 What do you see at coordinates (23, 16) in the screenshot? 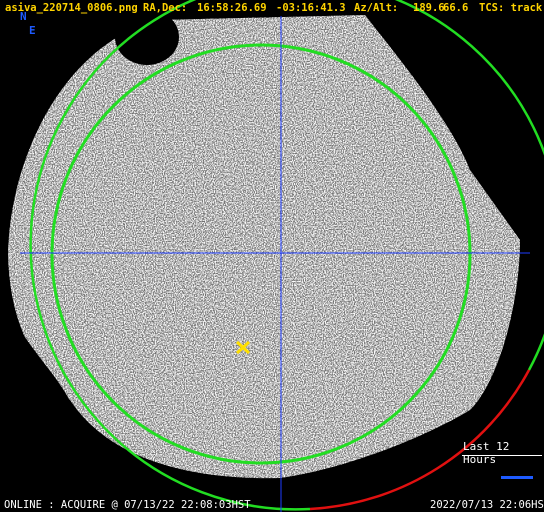
I see `compass-north-label: N` at bounding box center [23, 16].